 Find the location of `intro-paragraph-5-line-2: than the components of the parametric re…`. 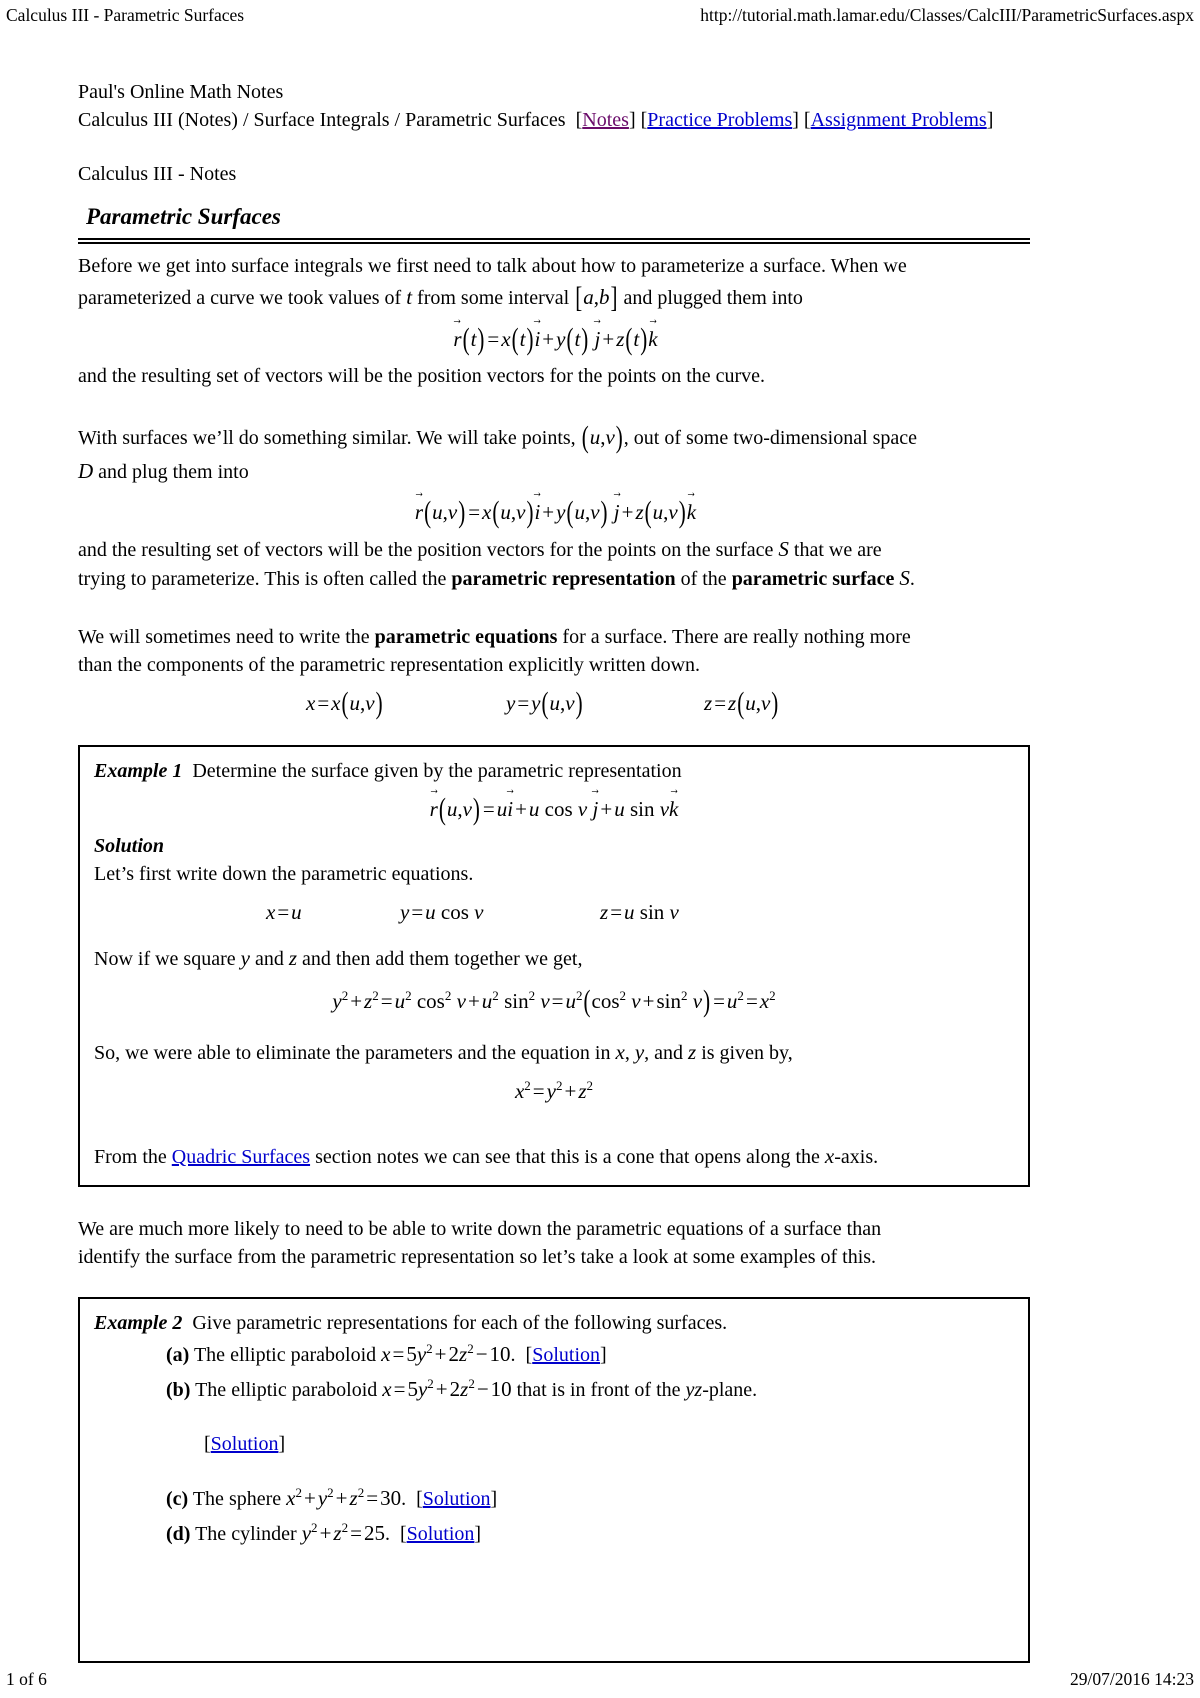

intro-paragraph-5-line-2: than the components of the parametric re… is located at coordinates (389, 665).